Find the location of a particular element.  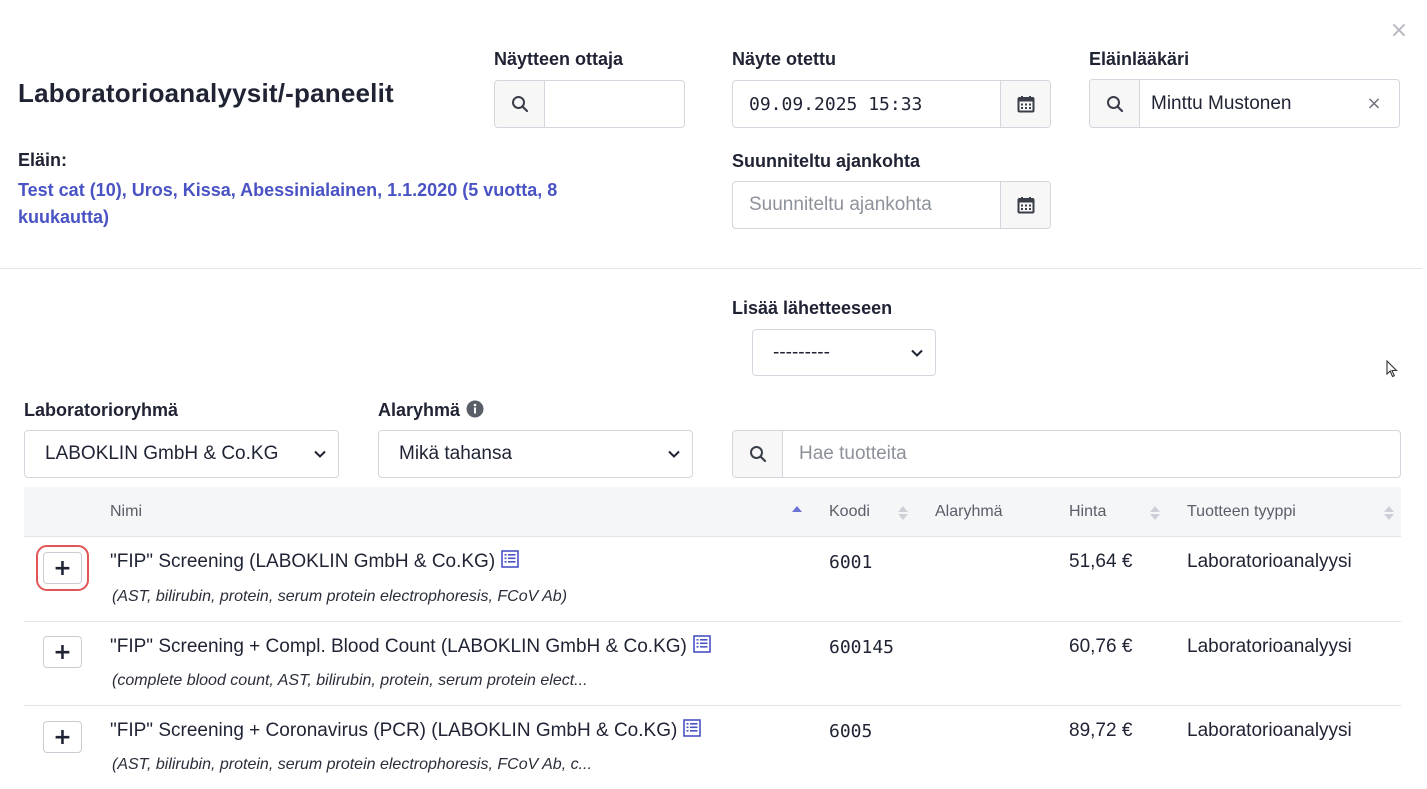

page-title: Laboratorioanalyysit/-paneelit is located at coordinates (206, 93).